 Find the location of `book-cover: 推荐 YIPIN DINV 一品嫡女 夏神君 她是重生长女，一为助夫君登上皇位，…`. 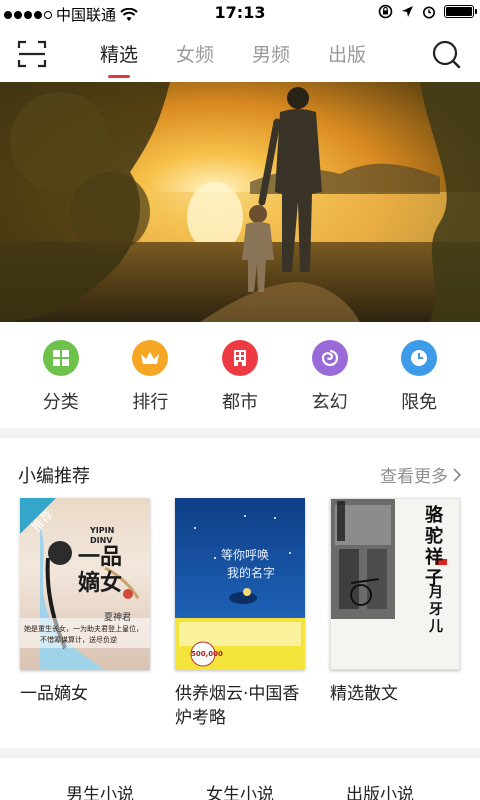

book-cover: 推荐 YIPIN DINV 一品嫡女 夏神君 她是重生长女，一为助夫君登上皇位，… is located at coordinates (85, 584).